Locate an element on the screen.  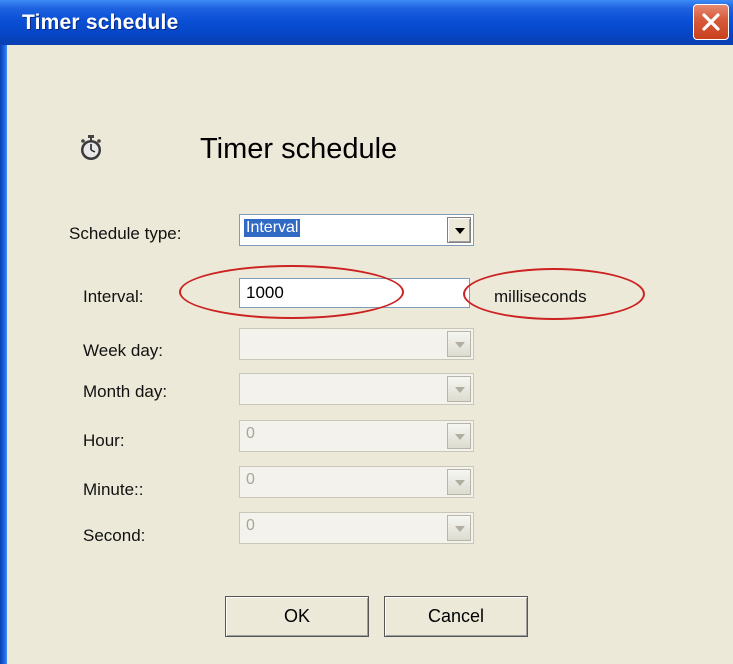
schedule-type-select: Interval is located at coordinates (356, 230).